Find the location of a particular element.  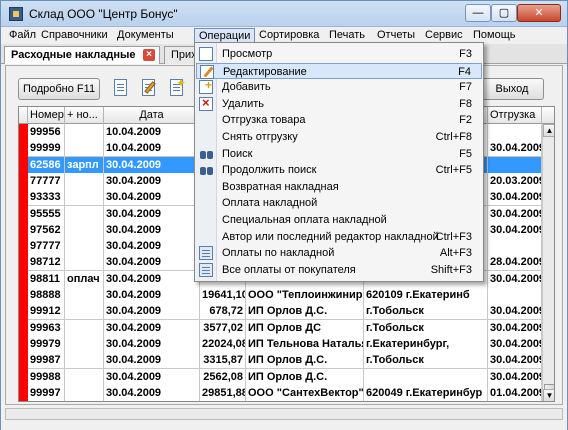

close-tab-icon: × is located at coordinates (149, 55).